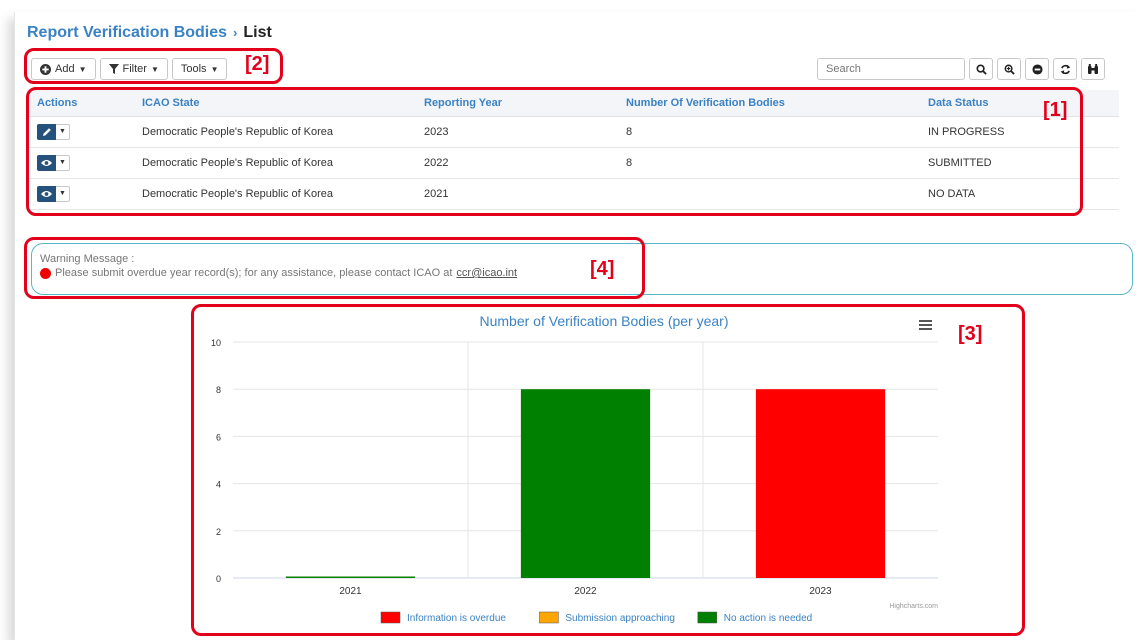 The height and width of the screenshot is (640, 1140). I want to click on zoom-in-button, so click(1009, 69).